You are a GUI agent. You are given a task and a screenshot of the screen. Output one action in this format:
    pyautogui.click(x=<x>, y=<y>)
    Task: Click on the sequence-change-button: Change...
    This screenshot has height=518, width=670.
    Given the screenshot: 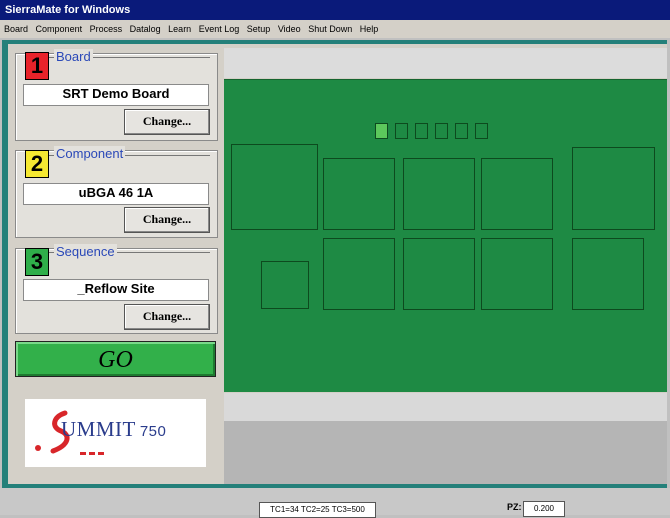 What is the action you would take?
    pyautogui.click(x=167, y=317)
    